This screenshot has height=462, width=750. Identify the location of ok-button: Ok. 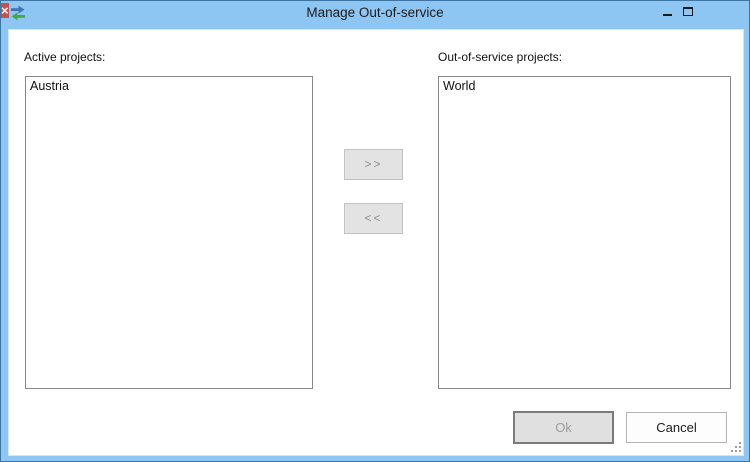
(563, 427).